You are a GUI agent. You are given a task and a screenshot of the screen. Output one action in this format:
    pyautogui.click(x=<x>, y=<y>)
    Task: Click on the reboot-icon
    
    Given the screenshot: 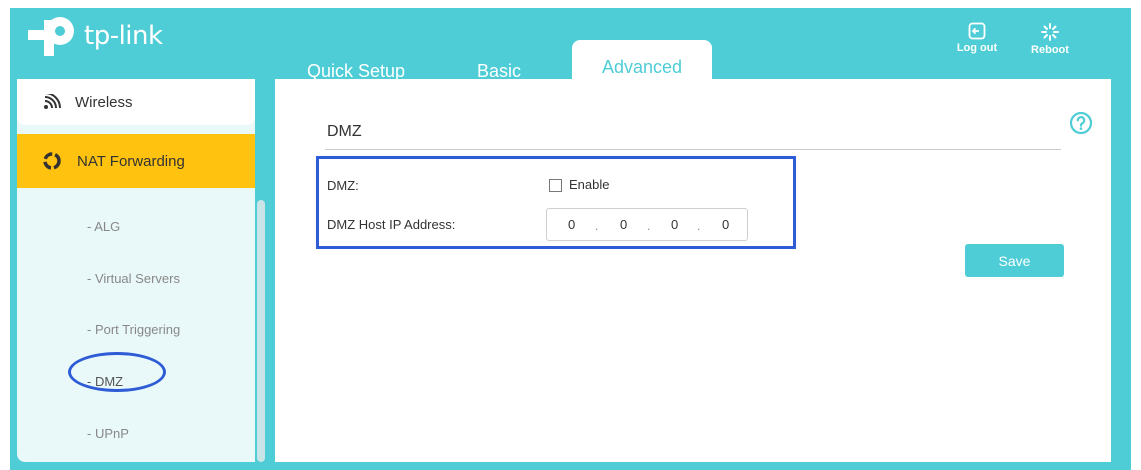 What is the action you would take?
    pyautogui.click(x=1050, y=32)
    